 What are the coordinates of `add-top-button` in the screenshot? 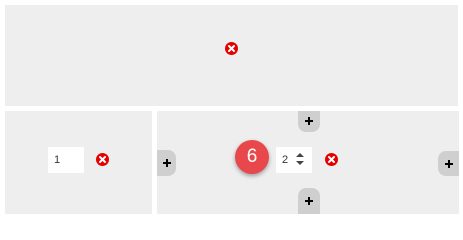 It's located at (309, 121).